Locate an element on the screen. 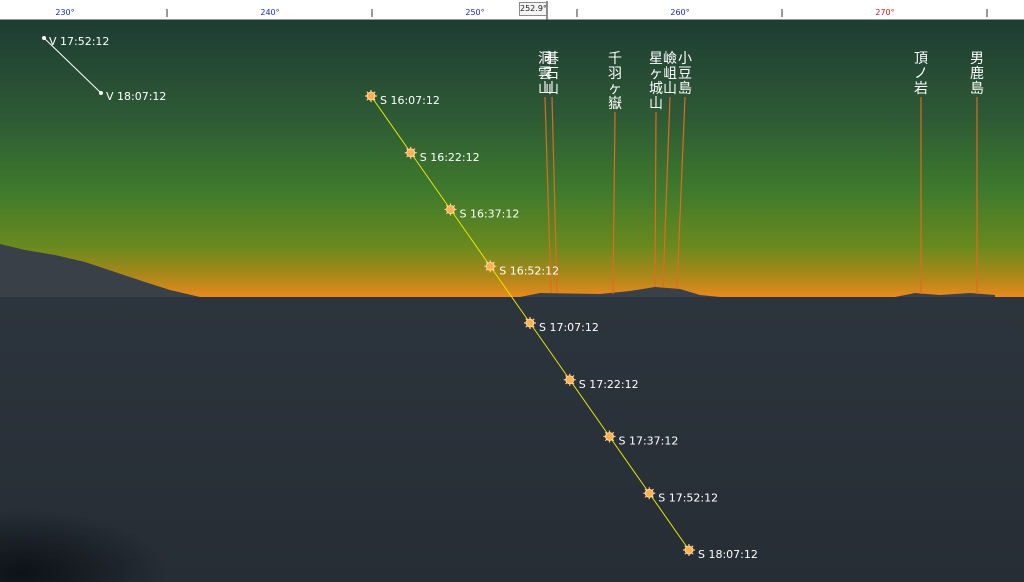 The width and height of the screenshot is (1024, 582). sun-time-label: S 16:37:12 is located at coordinates (490, 214).